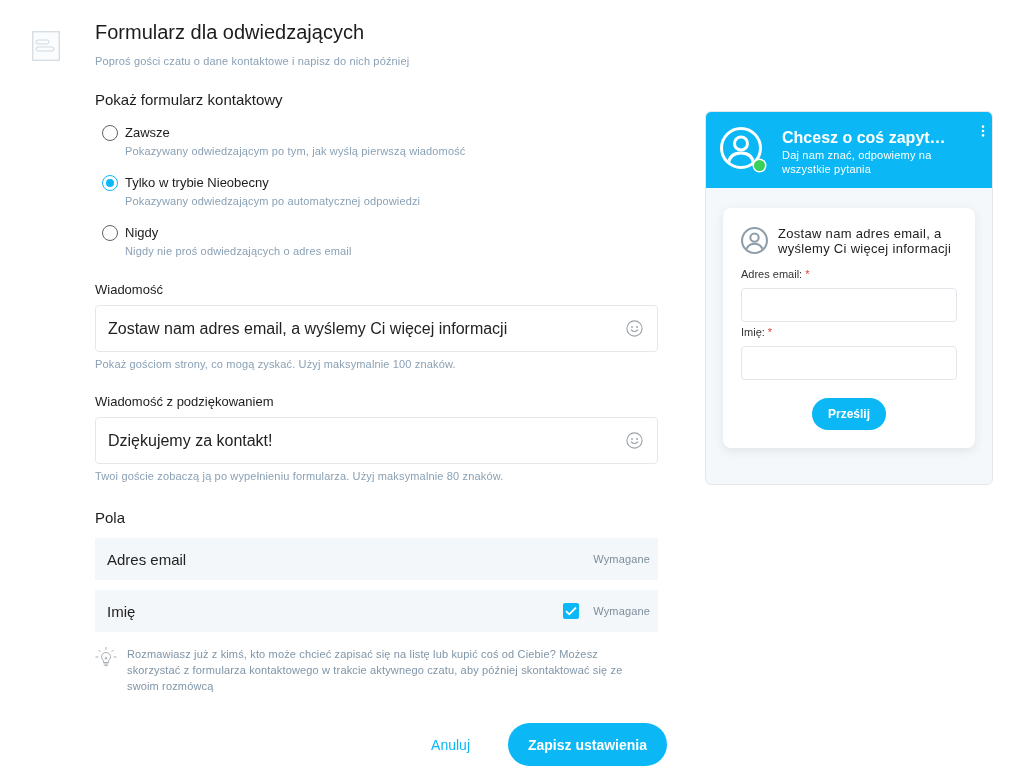 The height and width of the screenshot is (781, 1024). I want to click on section-heading: Pola, so click(111, 518).